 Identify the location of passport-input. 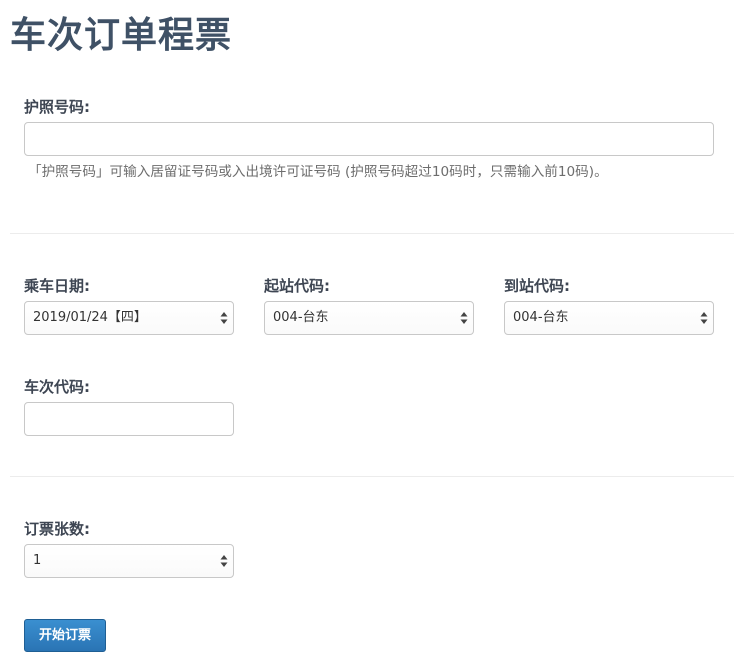
(369, 139).